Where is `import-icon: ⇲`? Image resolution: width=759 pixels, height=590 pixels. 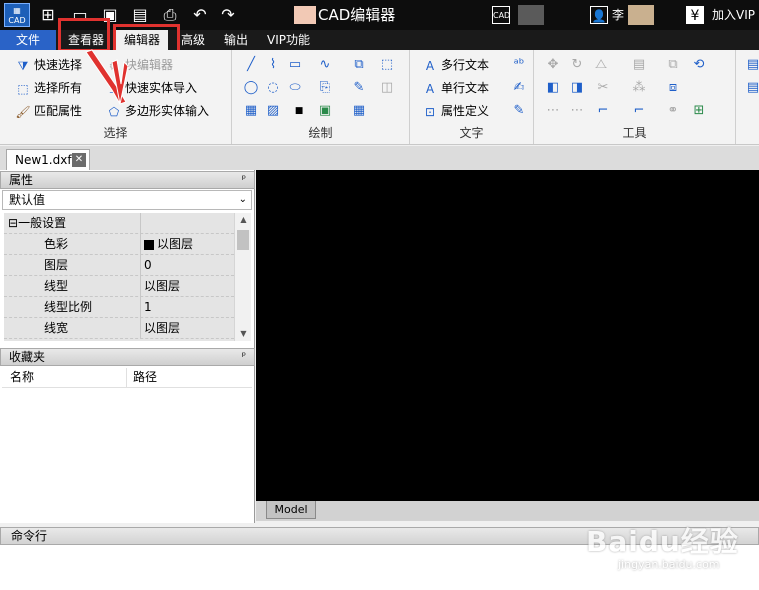
import-icon: ⇲ is located at coordinates (114, 88).